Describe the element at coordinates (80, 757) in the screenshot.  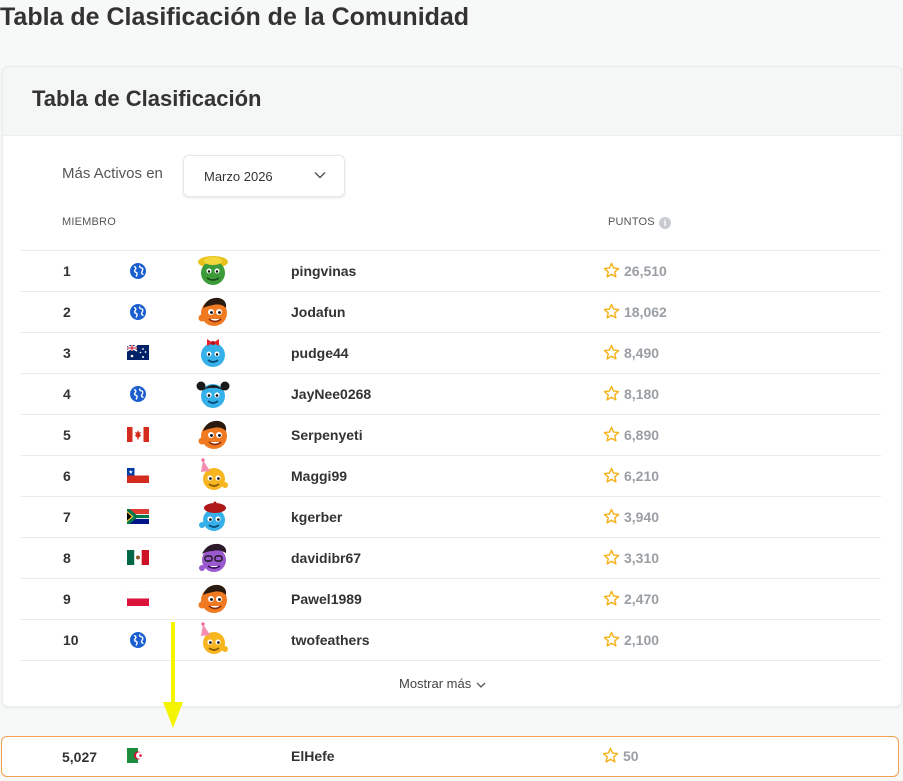
I see `current-user-rank: 5,027` at that location.